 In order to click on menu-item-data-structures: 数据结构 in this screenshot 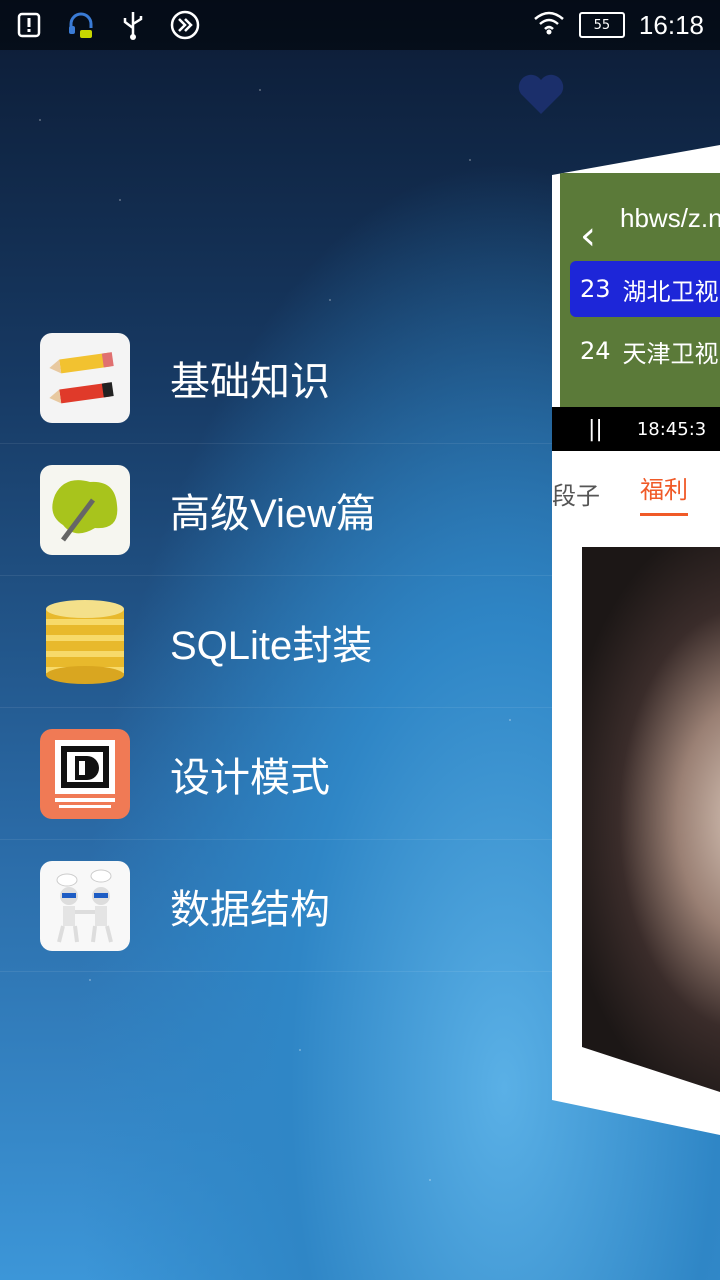, I will do `click(276, 906)`.